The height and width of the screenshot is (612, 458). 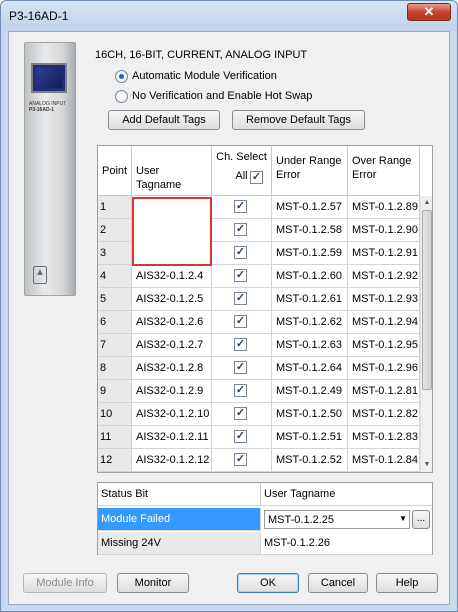 I want to click on cancel-button: Cancel, so click(x=338, y=583).